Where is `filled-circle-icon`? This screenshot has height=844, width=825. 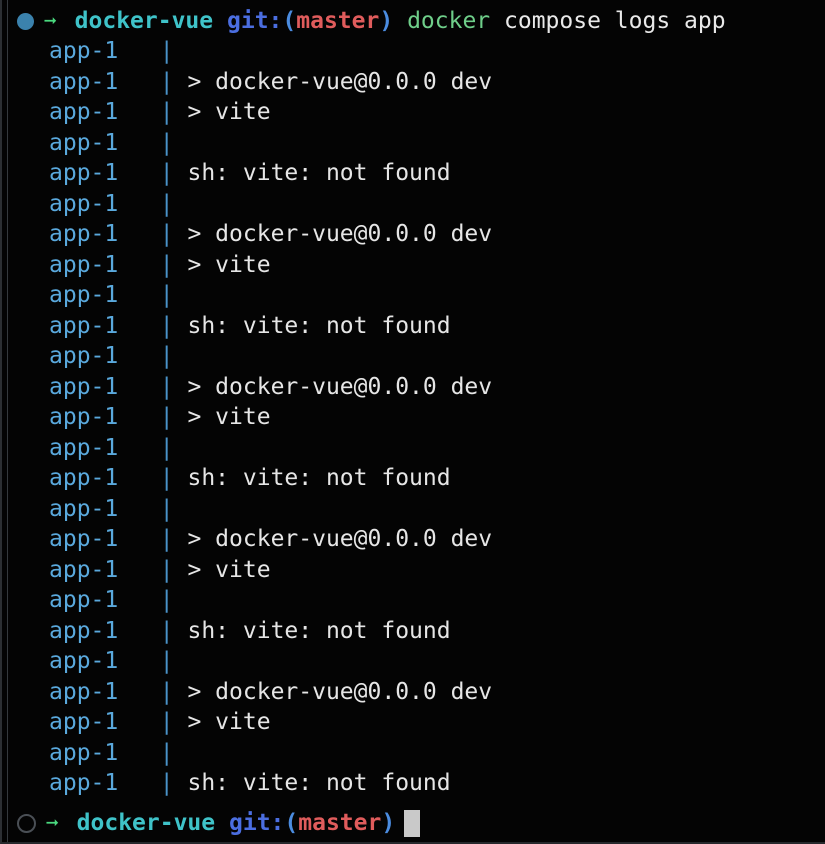
filled-circle-icon is located at coordinates (25, 21).